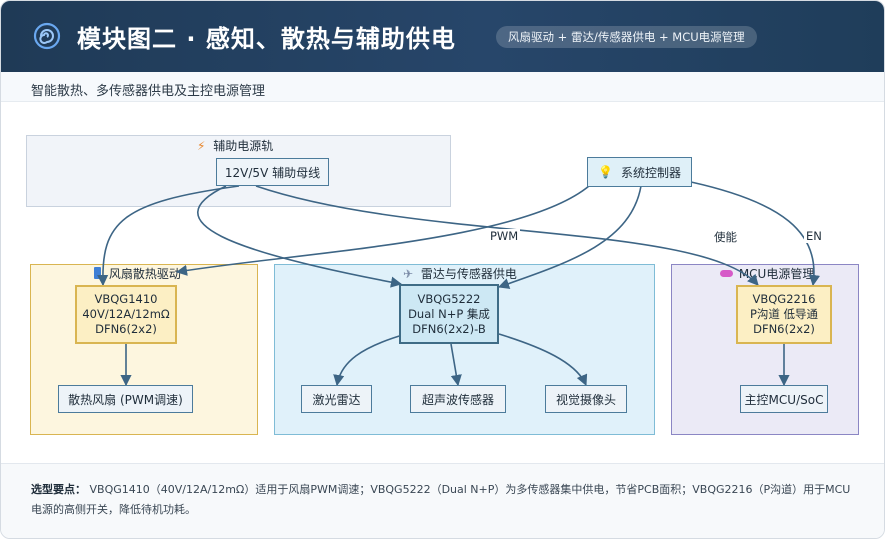 The width and height of the screenshot is (885, 539). I want to click on node-ultrasonic-sensor: 超声波传感器, so click(458, 399).